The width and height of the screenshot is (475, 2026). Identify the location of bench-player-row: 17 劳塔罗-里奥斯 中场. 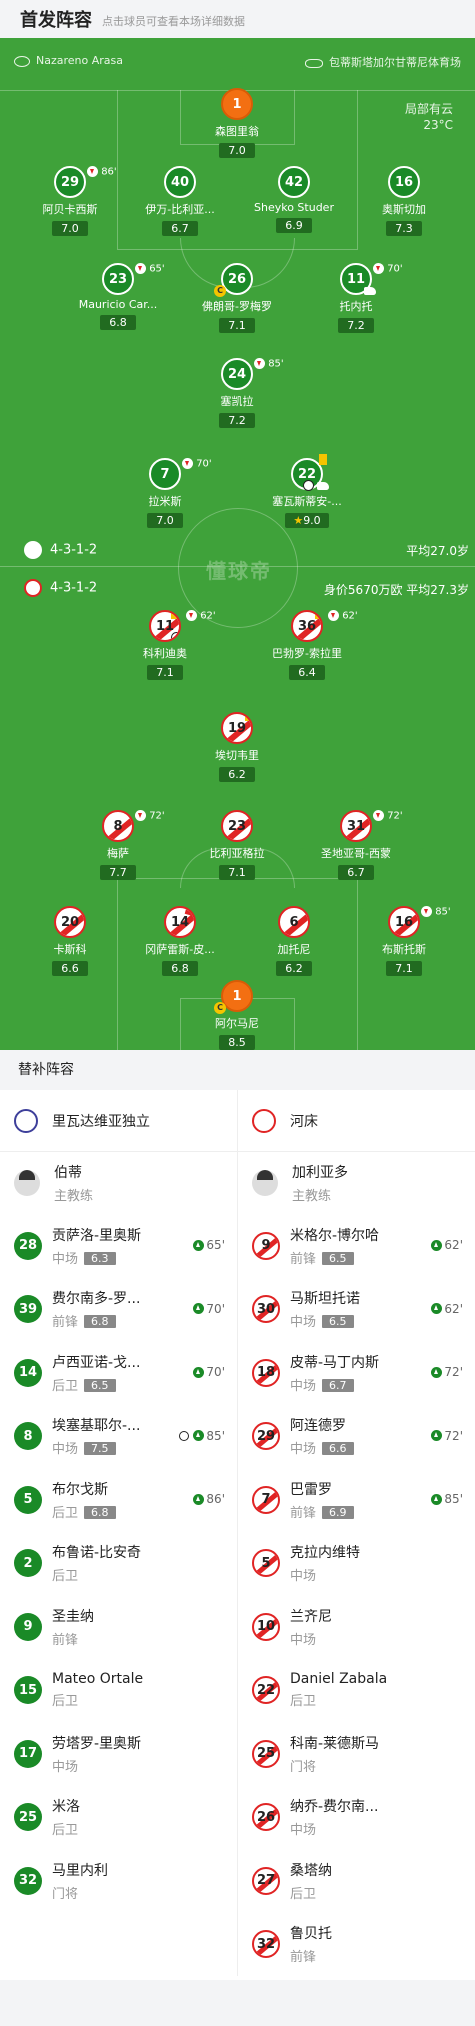
(118, 1754).